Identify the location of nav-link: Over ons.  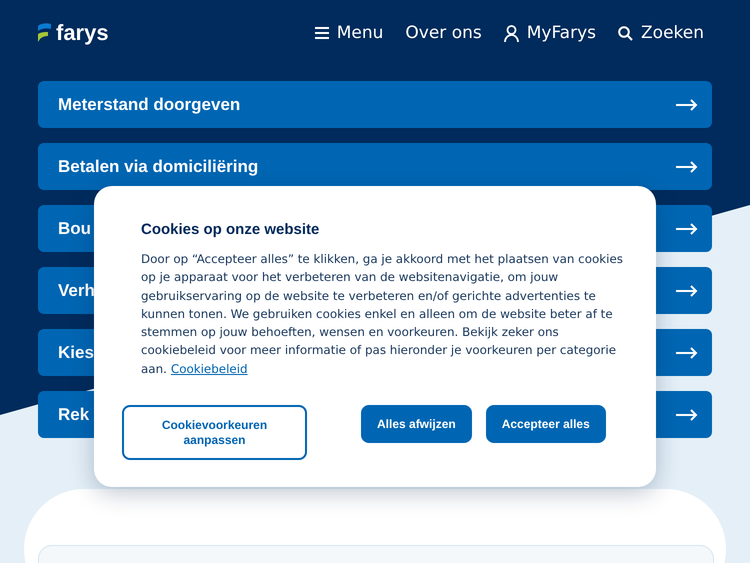
(443, 33).